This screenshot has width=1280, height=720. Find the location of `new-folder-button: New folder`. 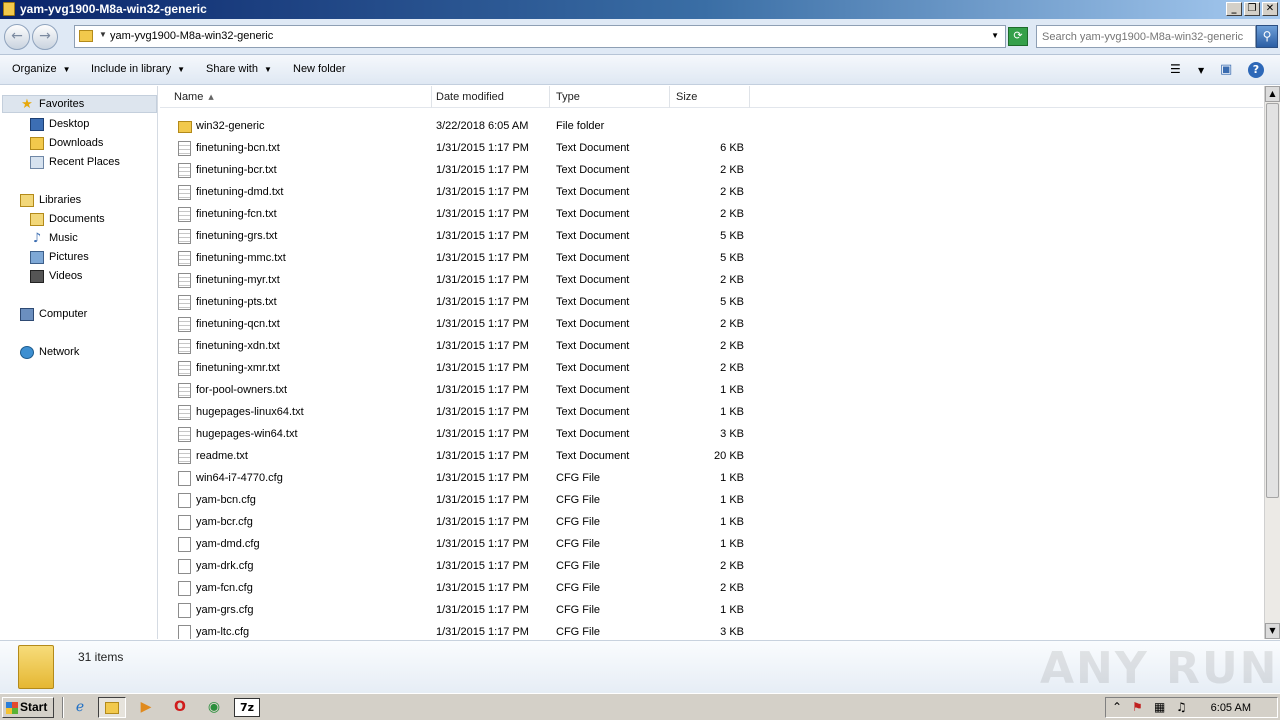

new-folder-button: New folder is located at coordinates (319, 69).